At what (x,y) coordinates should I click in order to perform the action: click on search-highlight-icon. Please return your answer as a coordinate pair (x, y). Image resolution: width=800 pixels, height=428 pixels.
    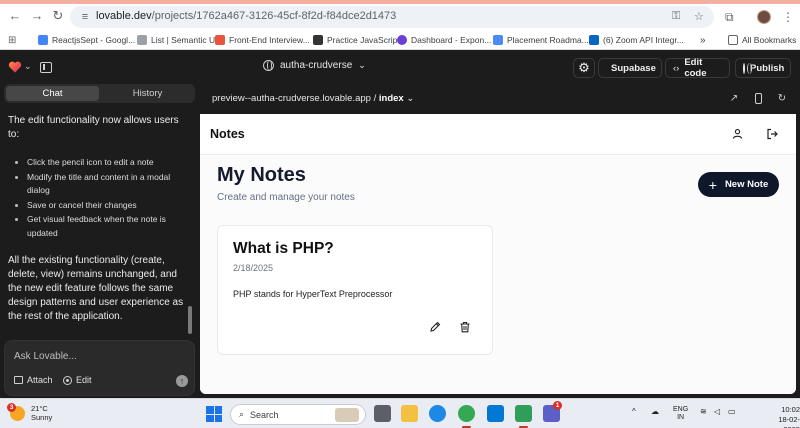
    Looking at the image, I should click on (347, 414).